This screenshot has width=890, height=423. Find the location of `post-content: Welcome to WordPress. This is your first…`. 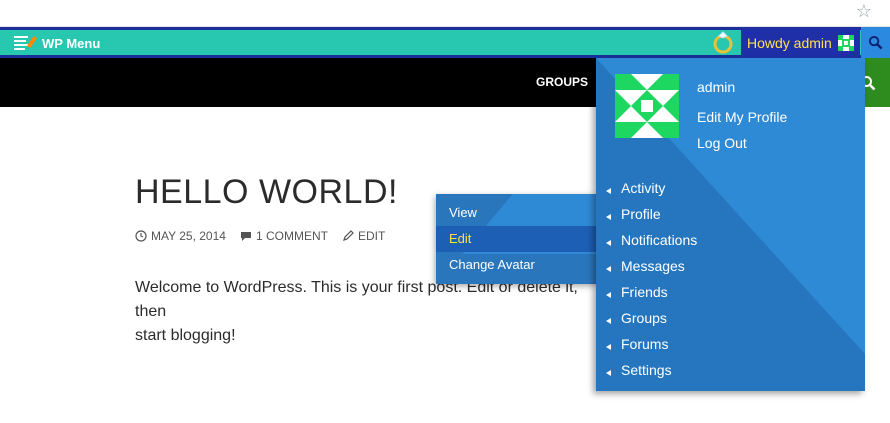

post-content: Welcome to WordPress. This is your first… is located at coordinates (365, 312).